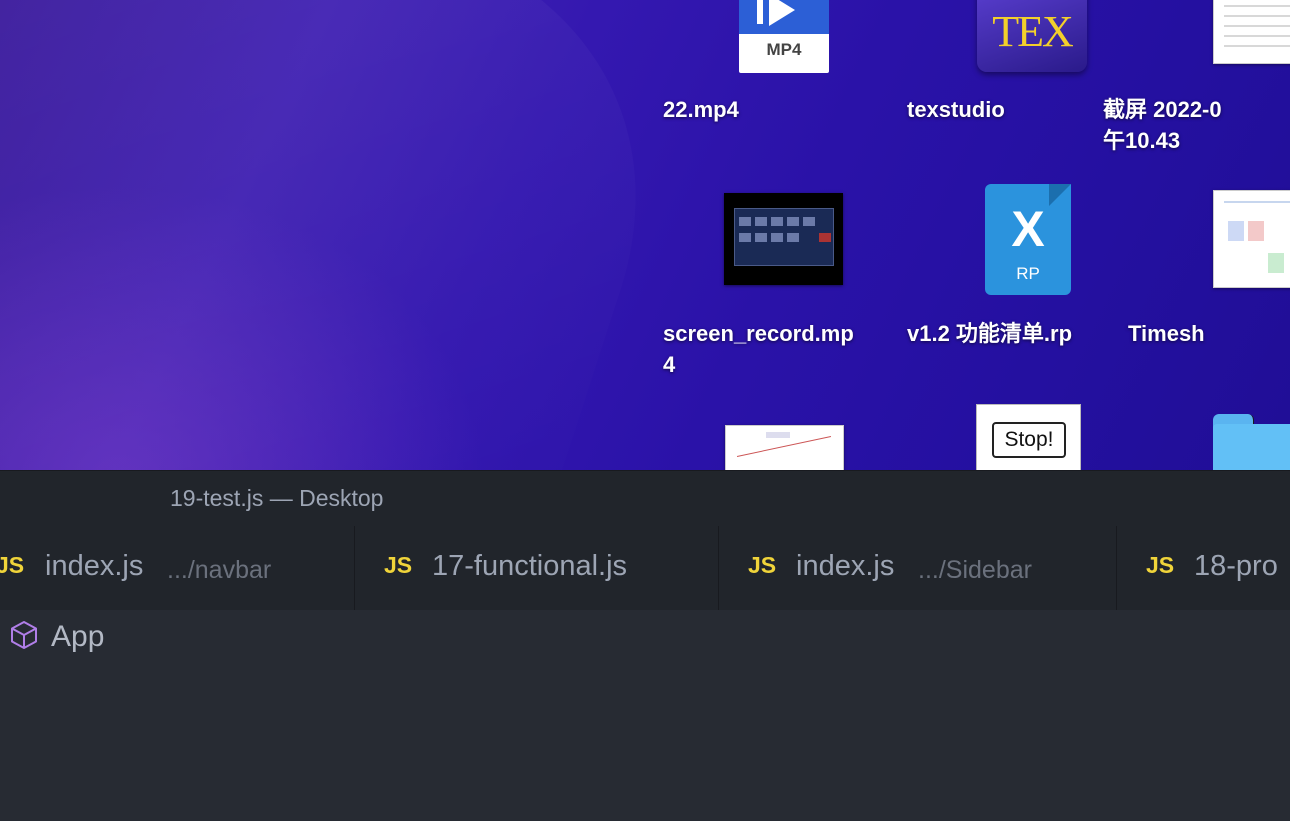  I want to click on texstudio-app-icon: TEX, so click(1032, 36).